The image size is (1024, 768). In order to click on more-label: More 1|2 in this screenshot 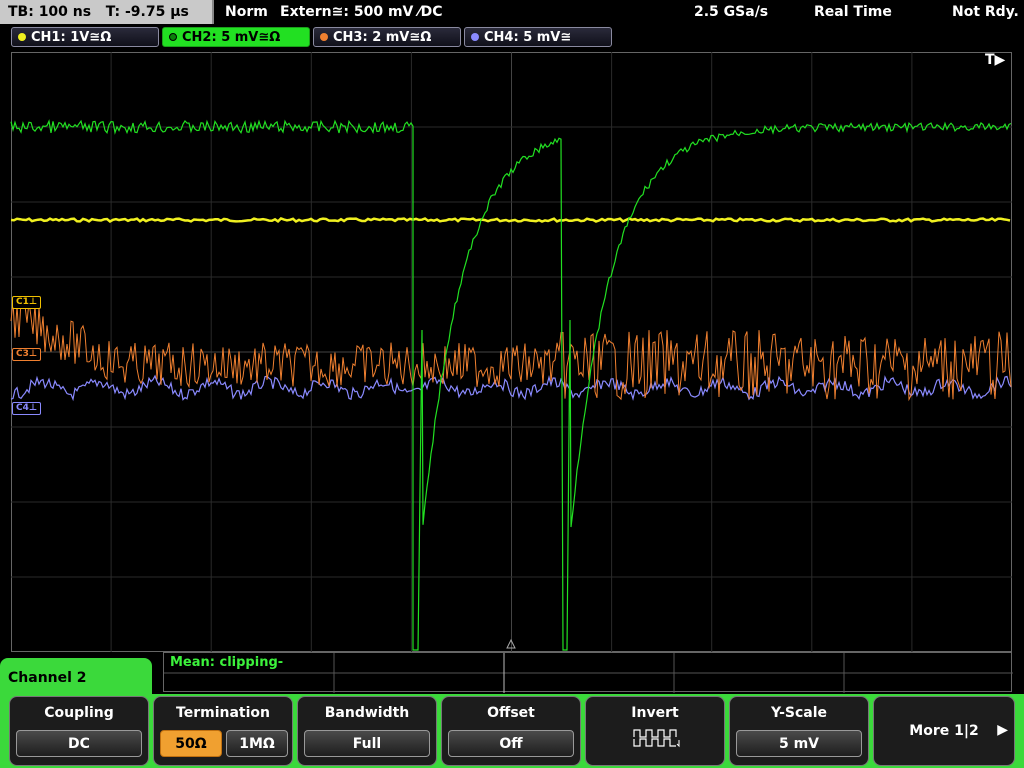, I will do `click(944, 731)`.